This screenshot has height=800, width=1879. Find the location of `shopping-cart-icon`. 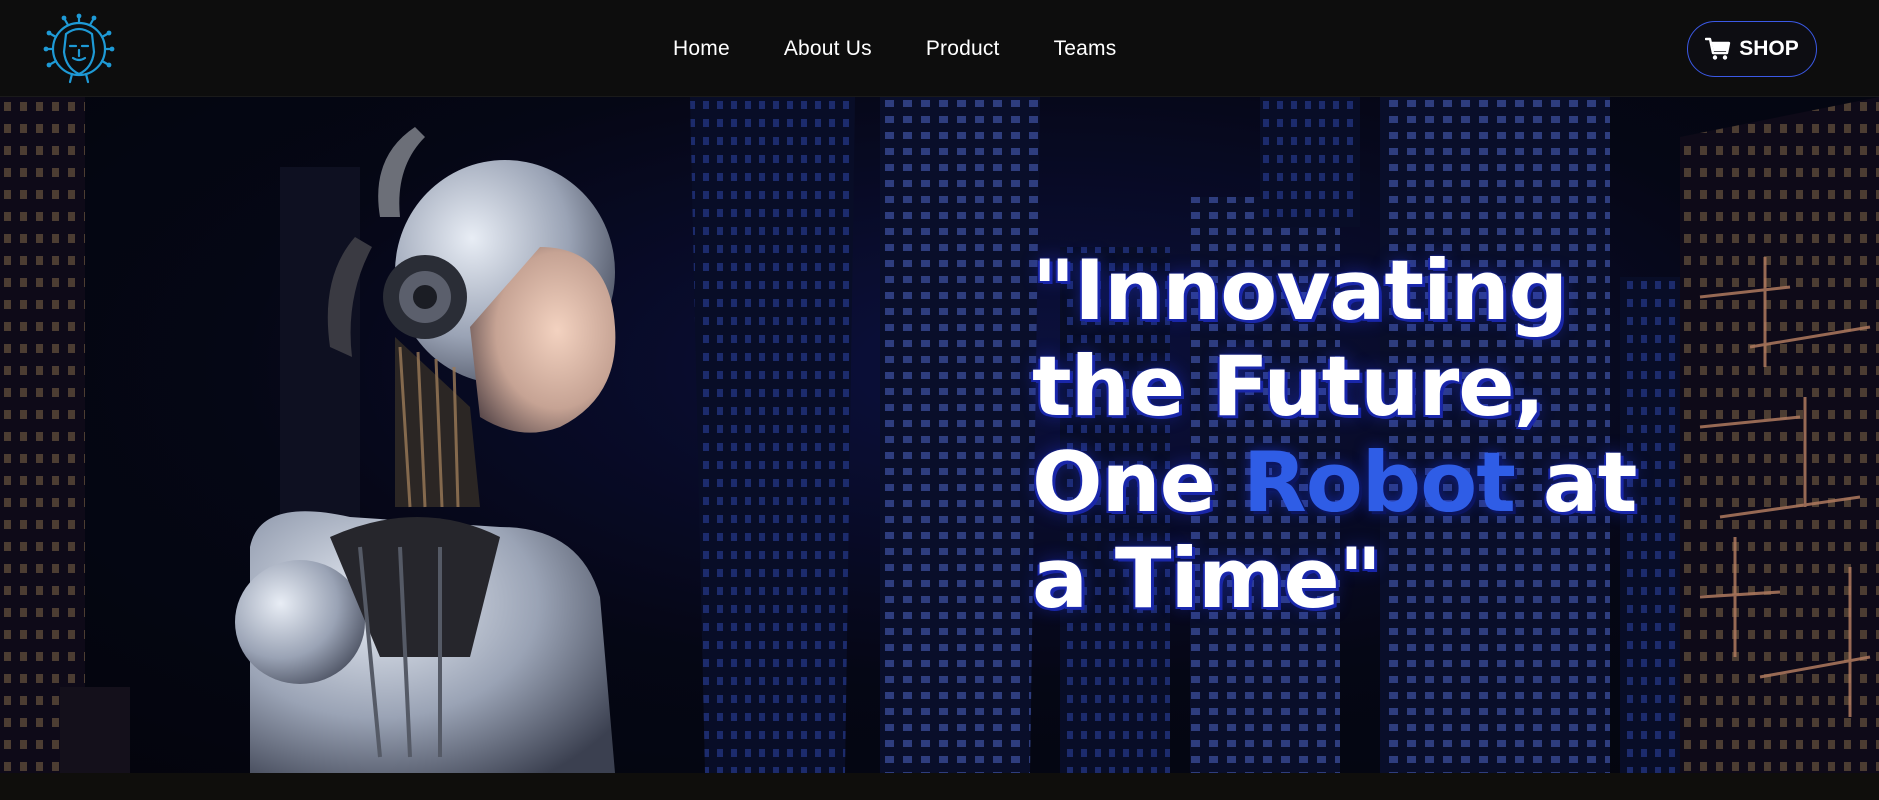

shopping-cart-icon is located at coordinates (1718, 48).